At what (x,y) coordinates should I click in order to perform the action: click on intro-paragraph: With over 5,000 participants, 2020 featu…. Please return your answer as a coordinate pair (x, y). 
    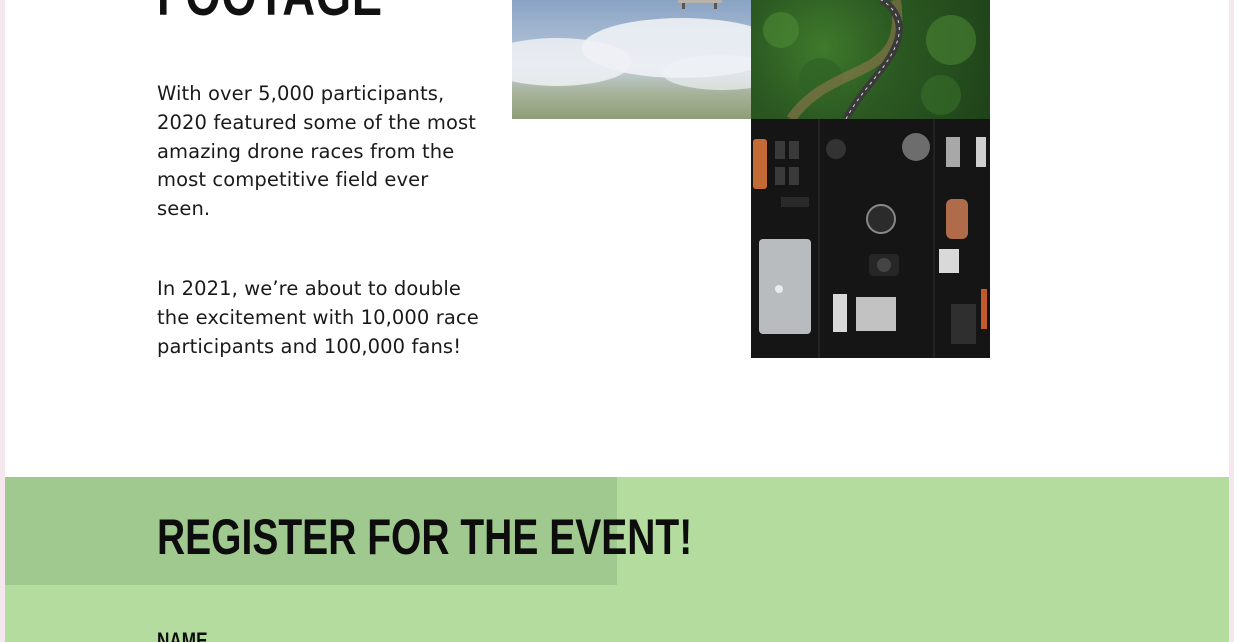
    Looking at the image, I should click on (317, 151).